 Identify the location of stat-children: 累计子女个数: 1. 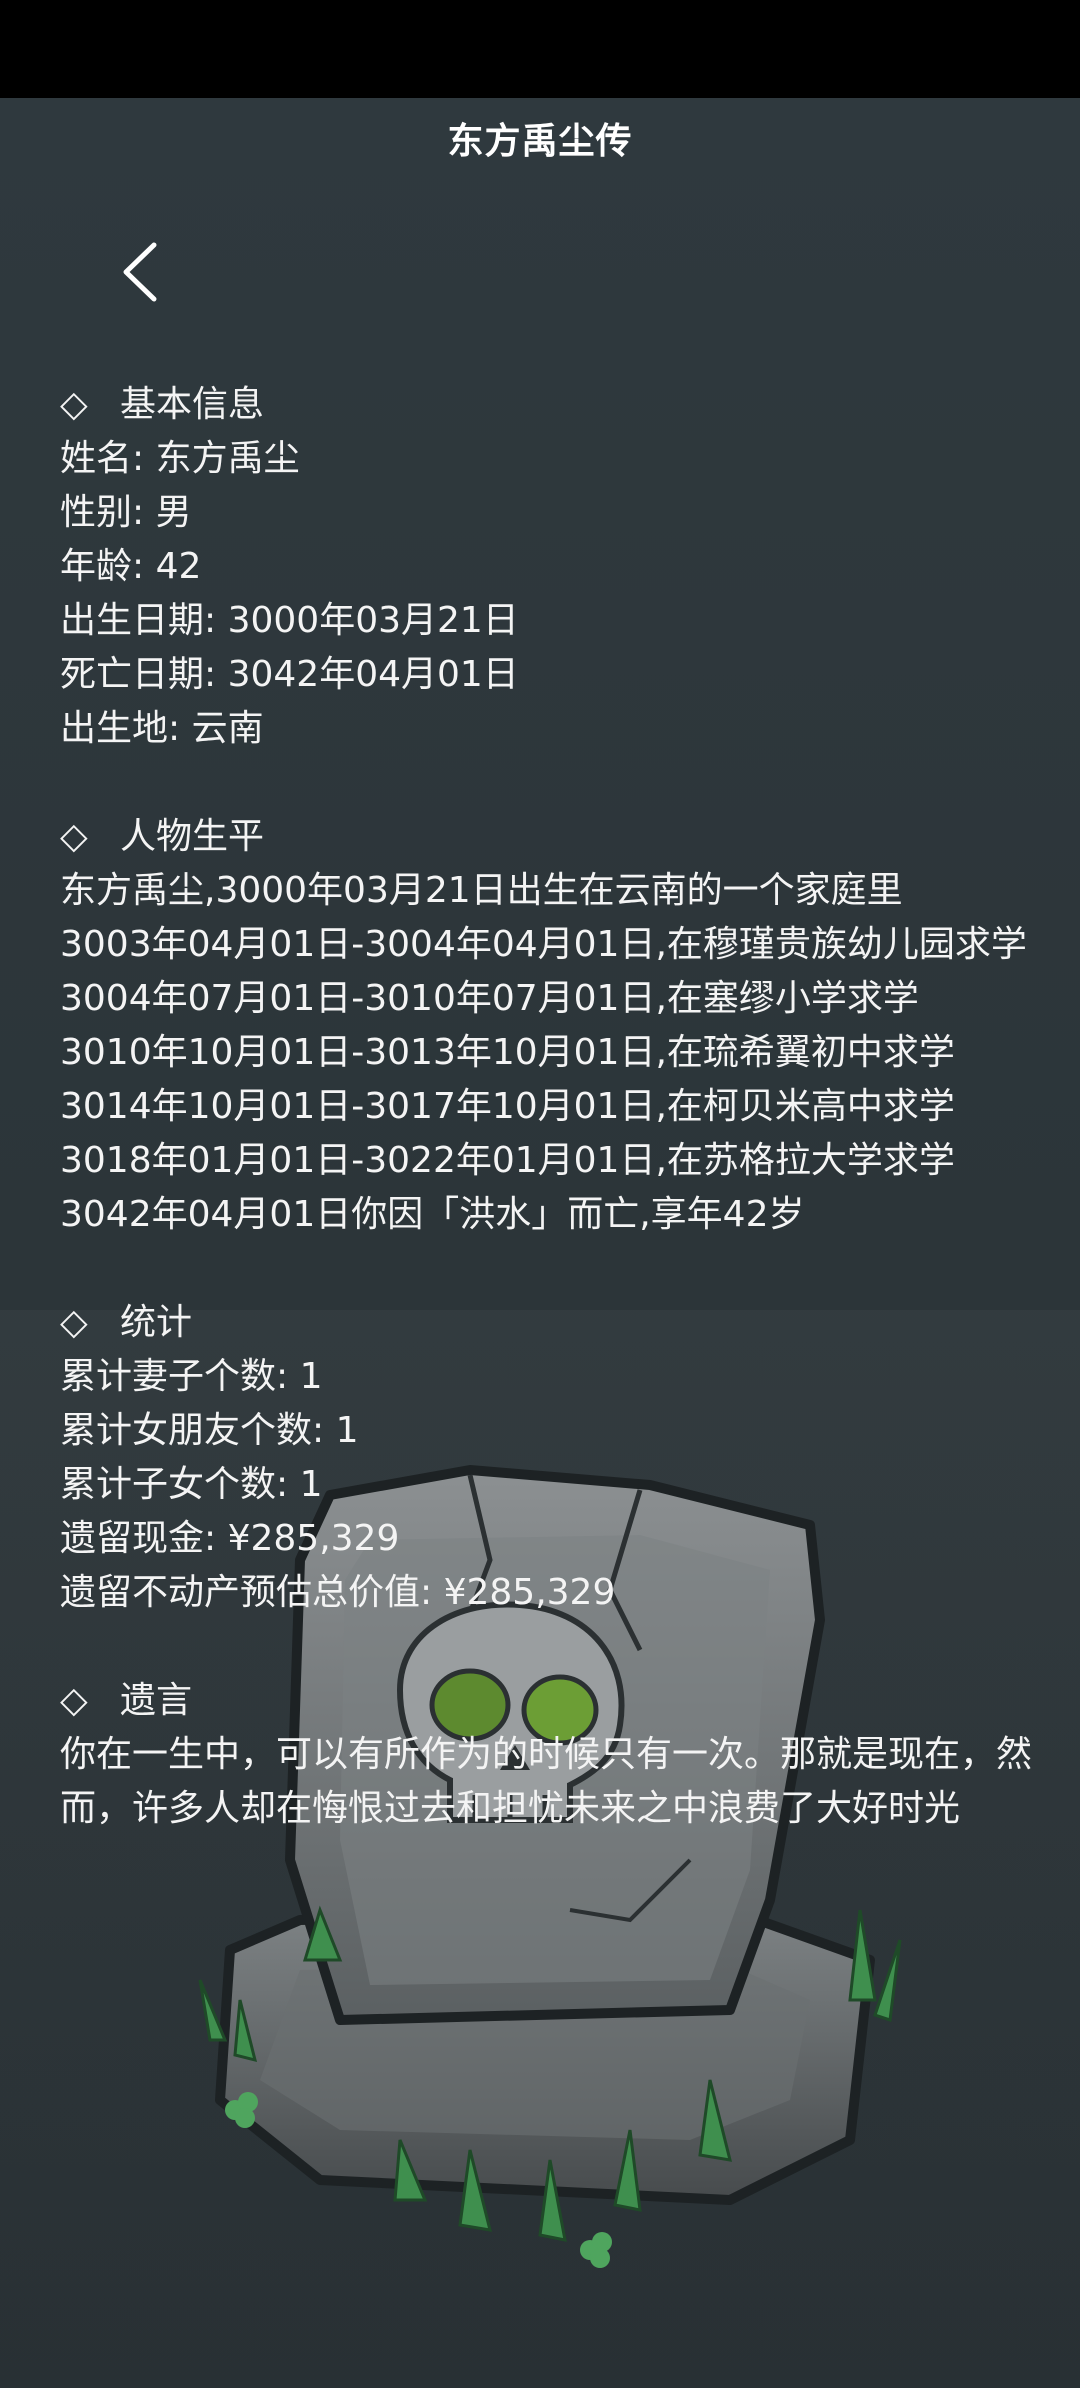
(191, 1484).